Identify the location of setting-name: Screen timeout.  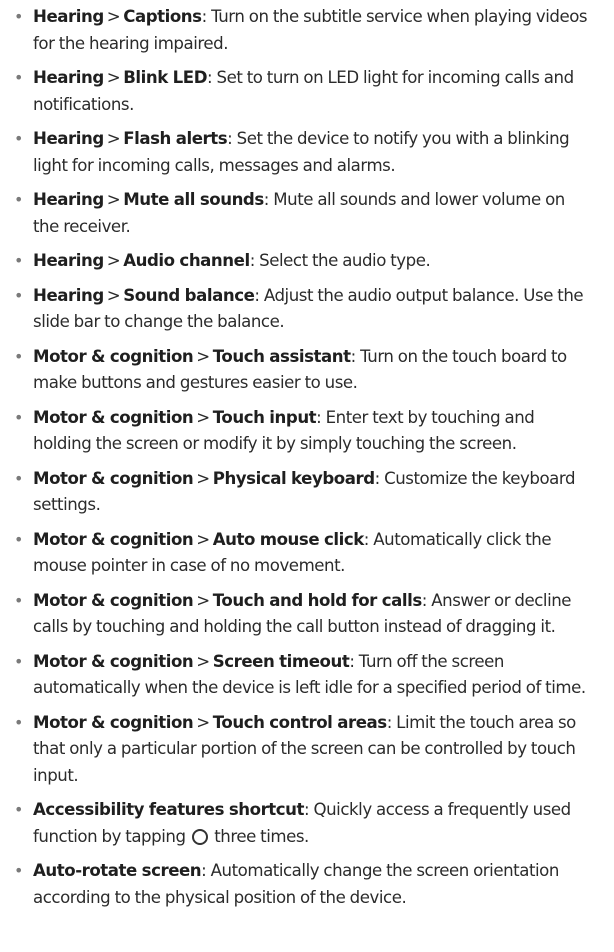
(281, 661).